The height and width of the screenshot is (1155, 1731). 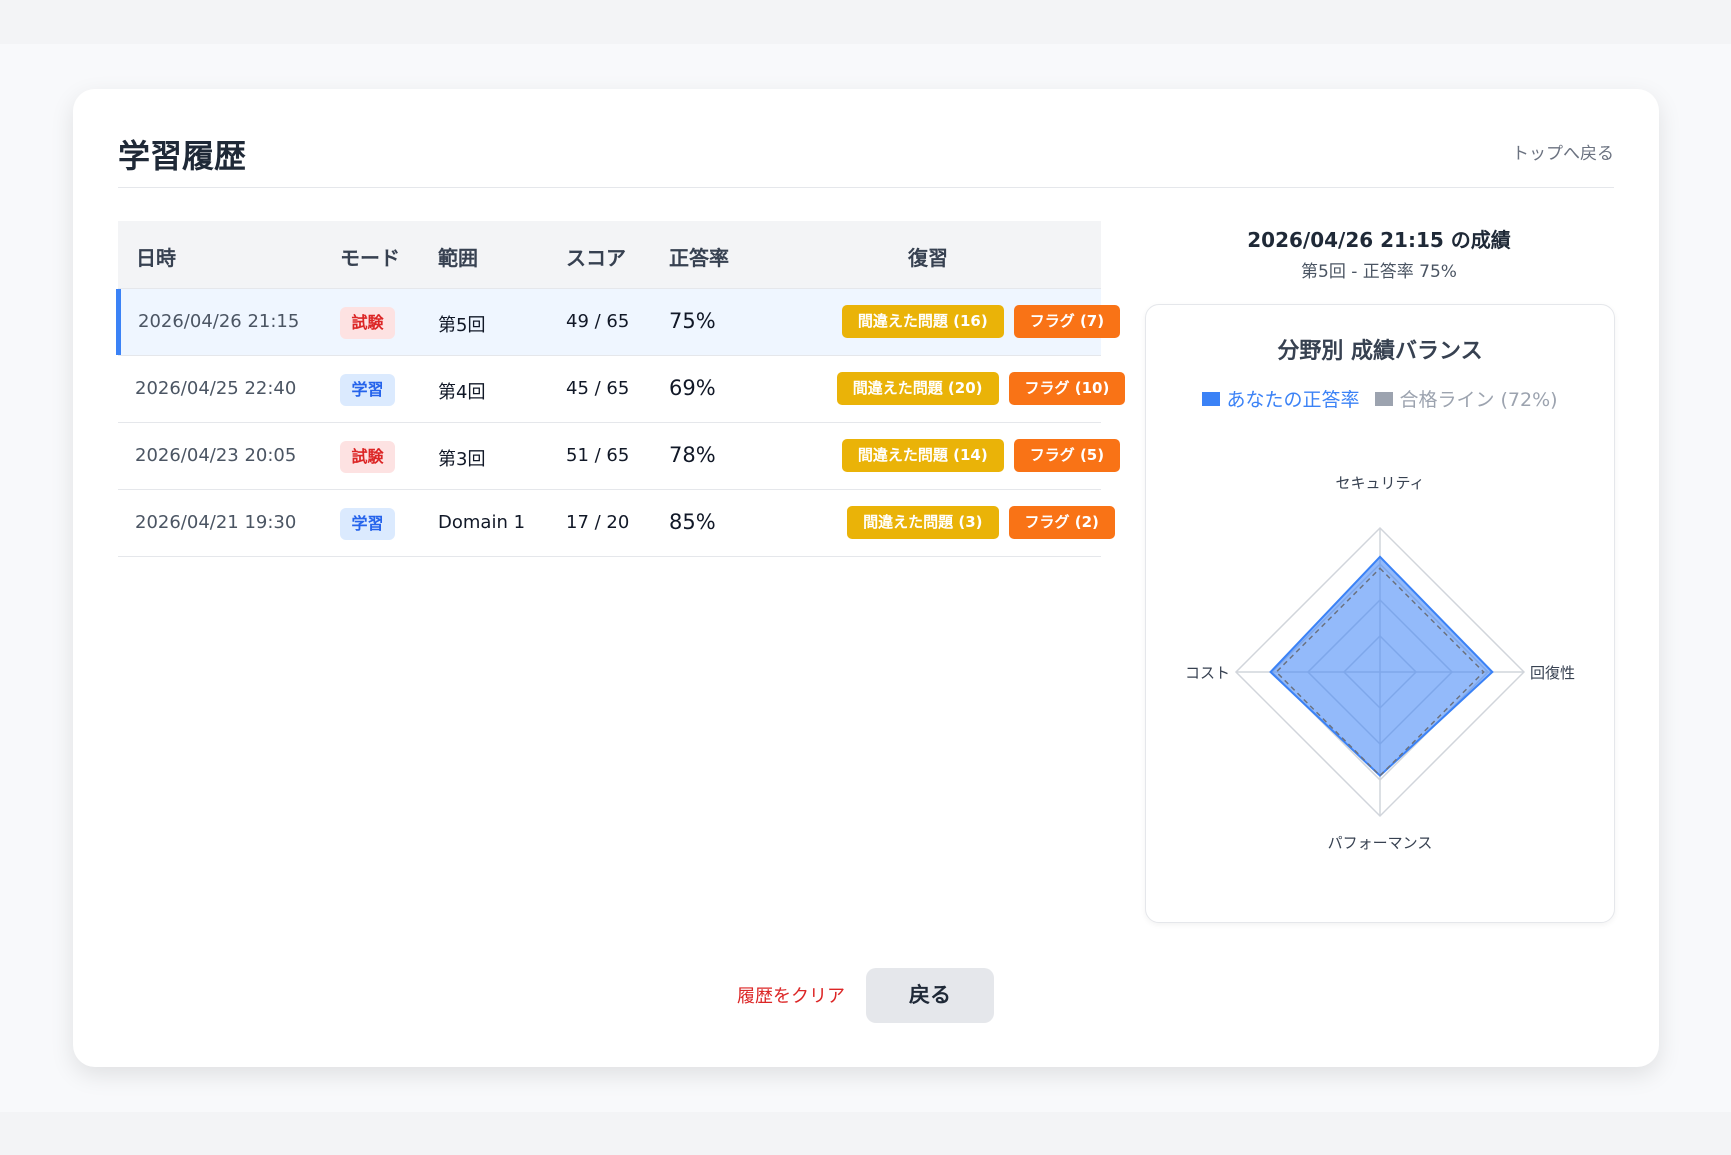 What do you see at coordinates (692, 321) in the screenshot?
I see `row-rate: 75%` at bounding box center [692, 321].